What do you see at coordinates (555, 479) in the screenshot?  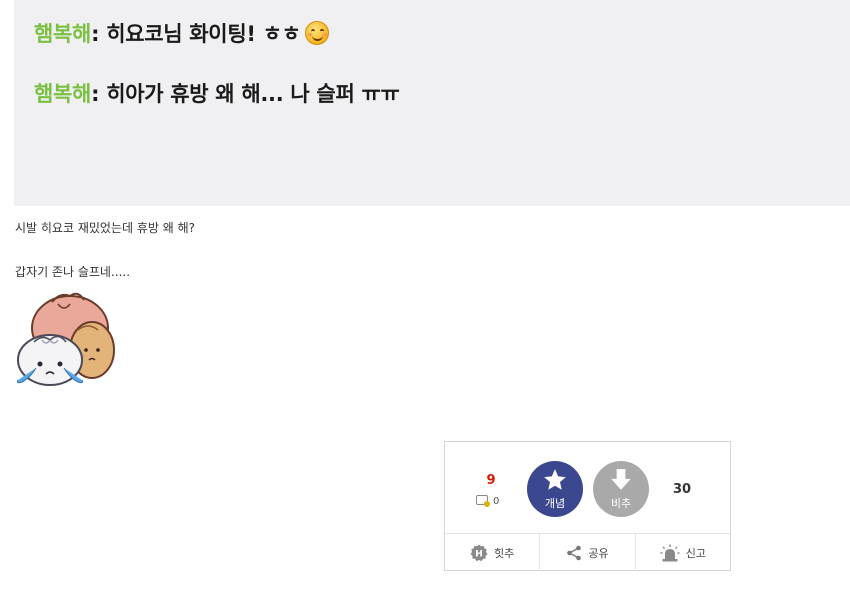 I see `star-icon` at bounding box center [555, 479].